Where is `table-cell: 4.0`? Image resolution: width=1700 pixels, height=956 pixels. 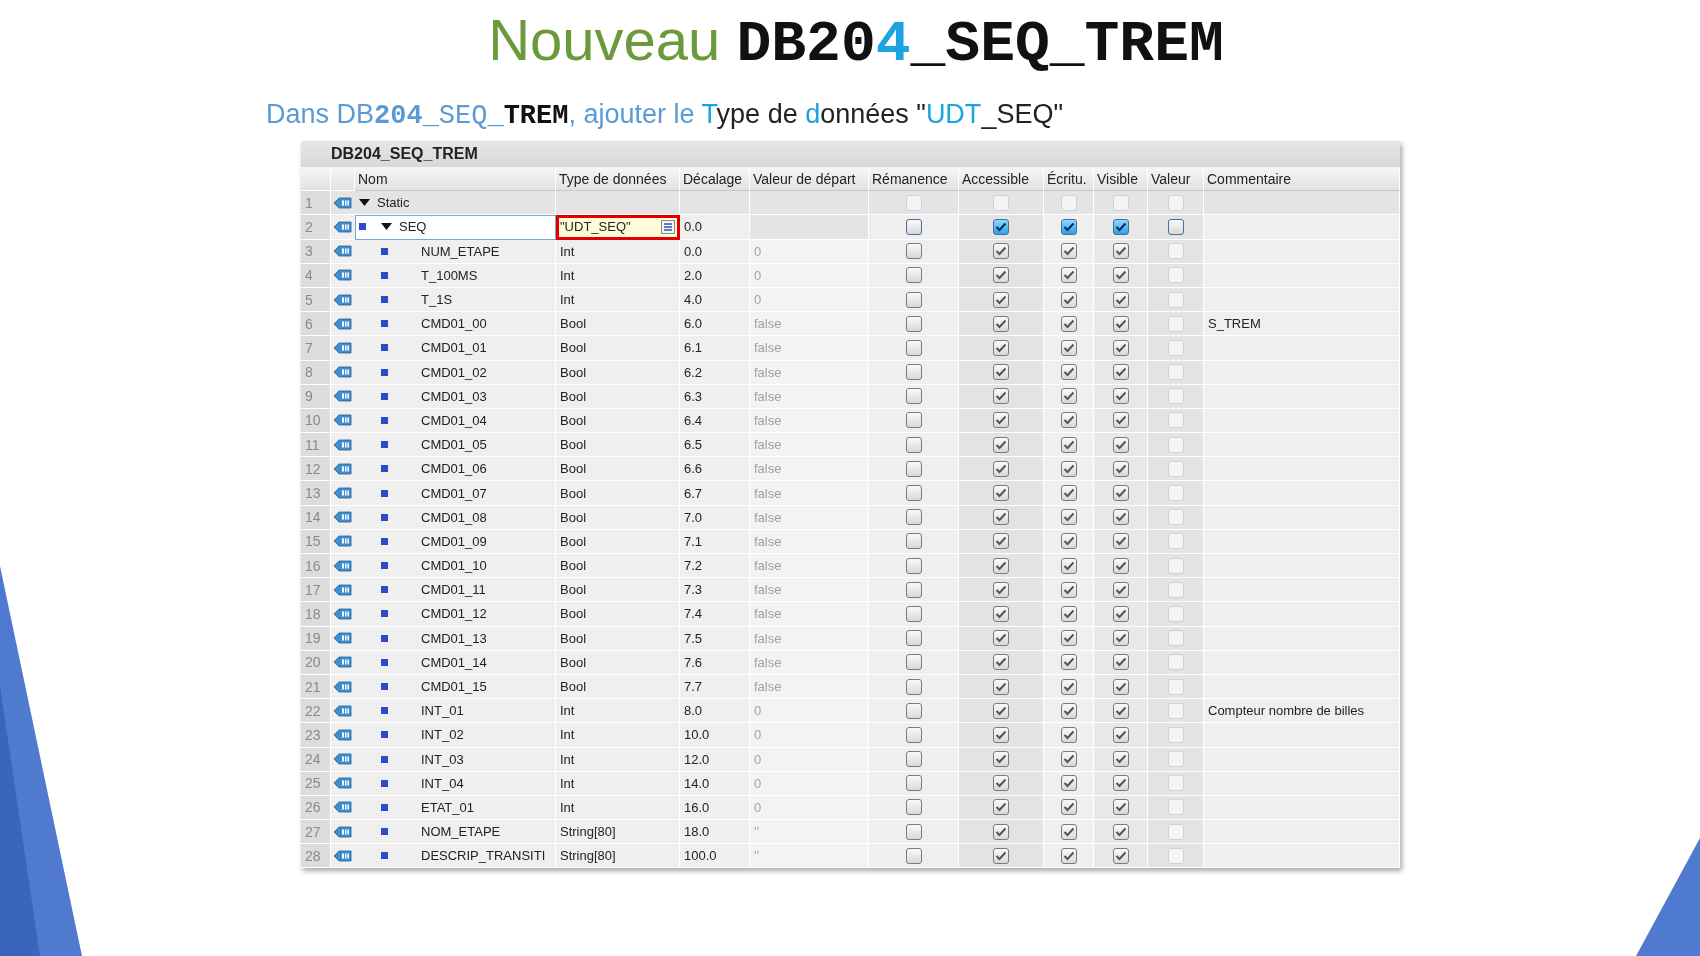
table-cell: 4.0 is located at coordinates (715, 300).